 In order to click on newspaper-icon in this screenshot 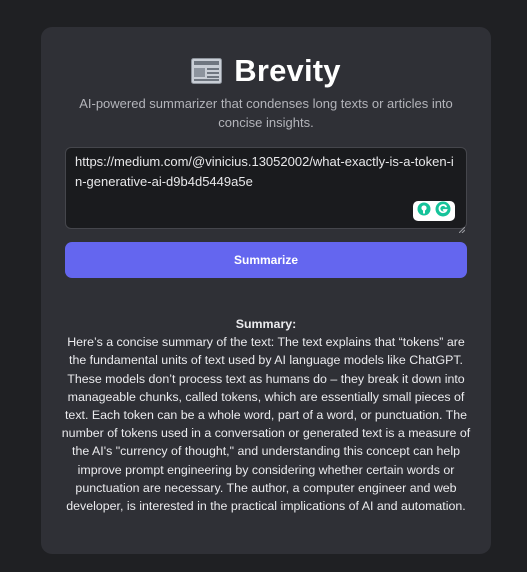, I will do `click(207, 71)`.